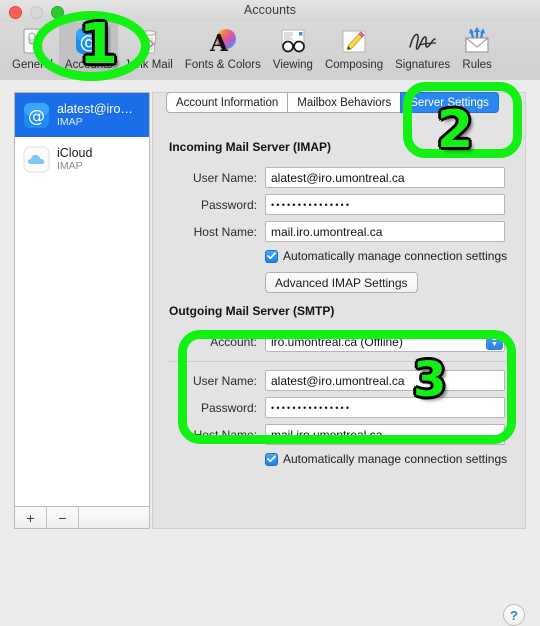 This screenshot has width=540, height=626. I want to click on pencil-composing-icon, so click(354, 41).